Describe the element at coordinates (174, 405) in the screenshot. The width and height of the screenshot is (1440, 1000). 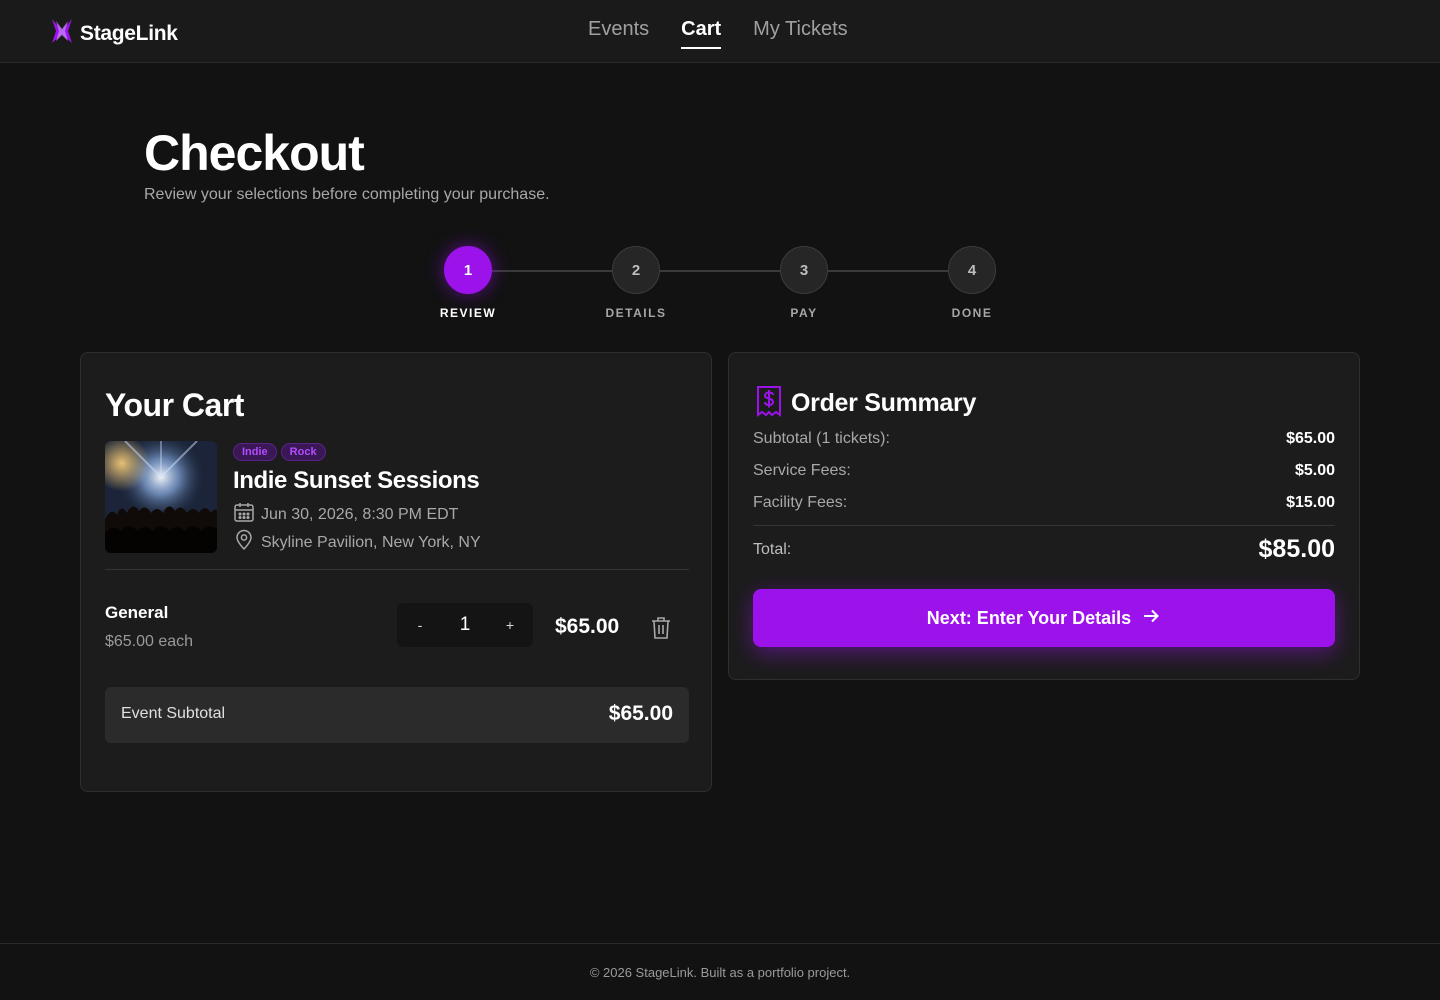
I see `cart-title: Your Cart` at that location.